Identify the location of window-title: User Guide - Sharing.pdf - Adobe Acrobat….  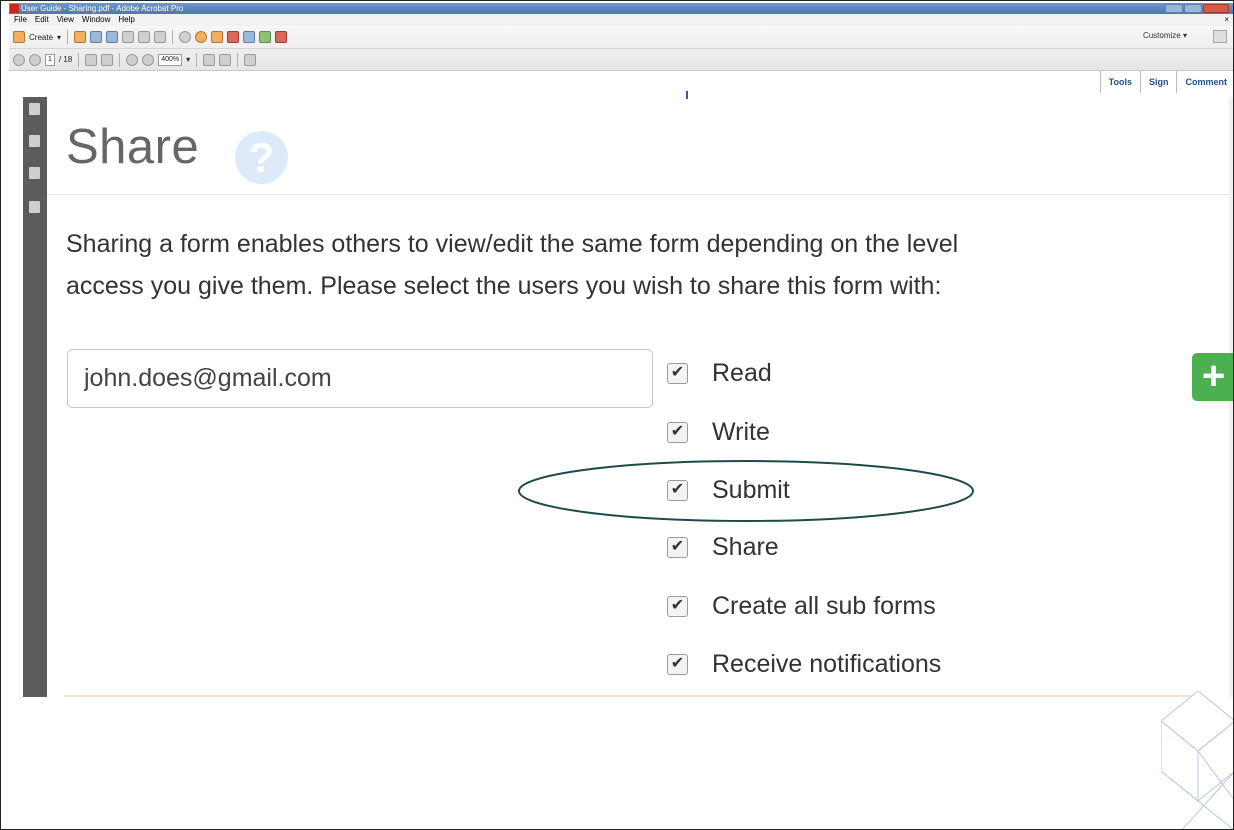
(102, 8).